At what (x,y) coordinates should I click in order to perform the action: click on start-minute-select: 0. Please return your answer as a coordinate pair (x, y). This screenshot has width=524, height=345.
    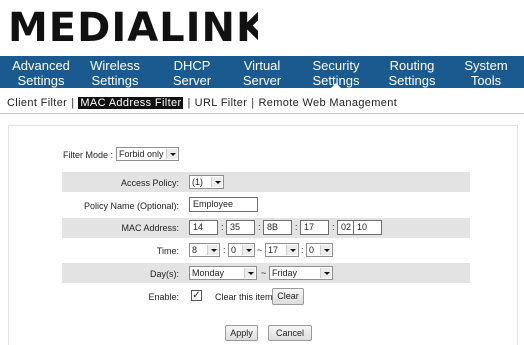
    Looking at the image, I should click on (241, 250).